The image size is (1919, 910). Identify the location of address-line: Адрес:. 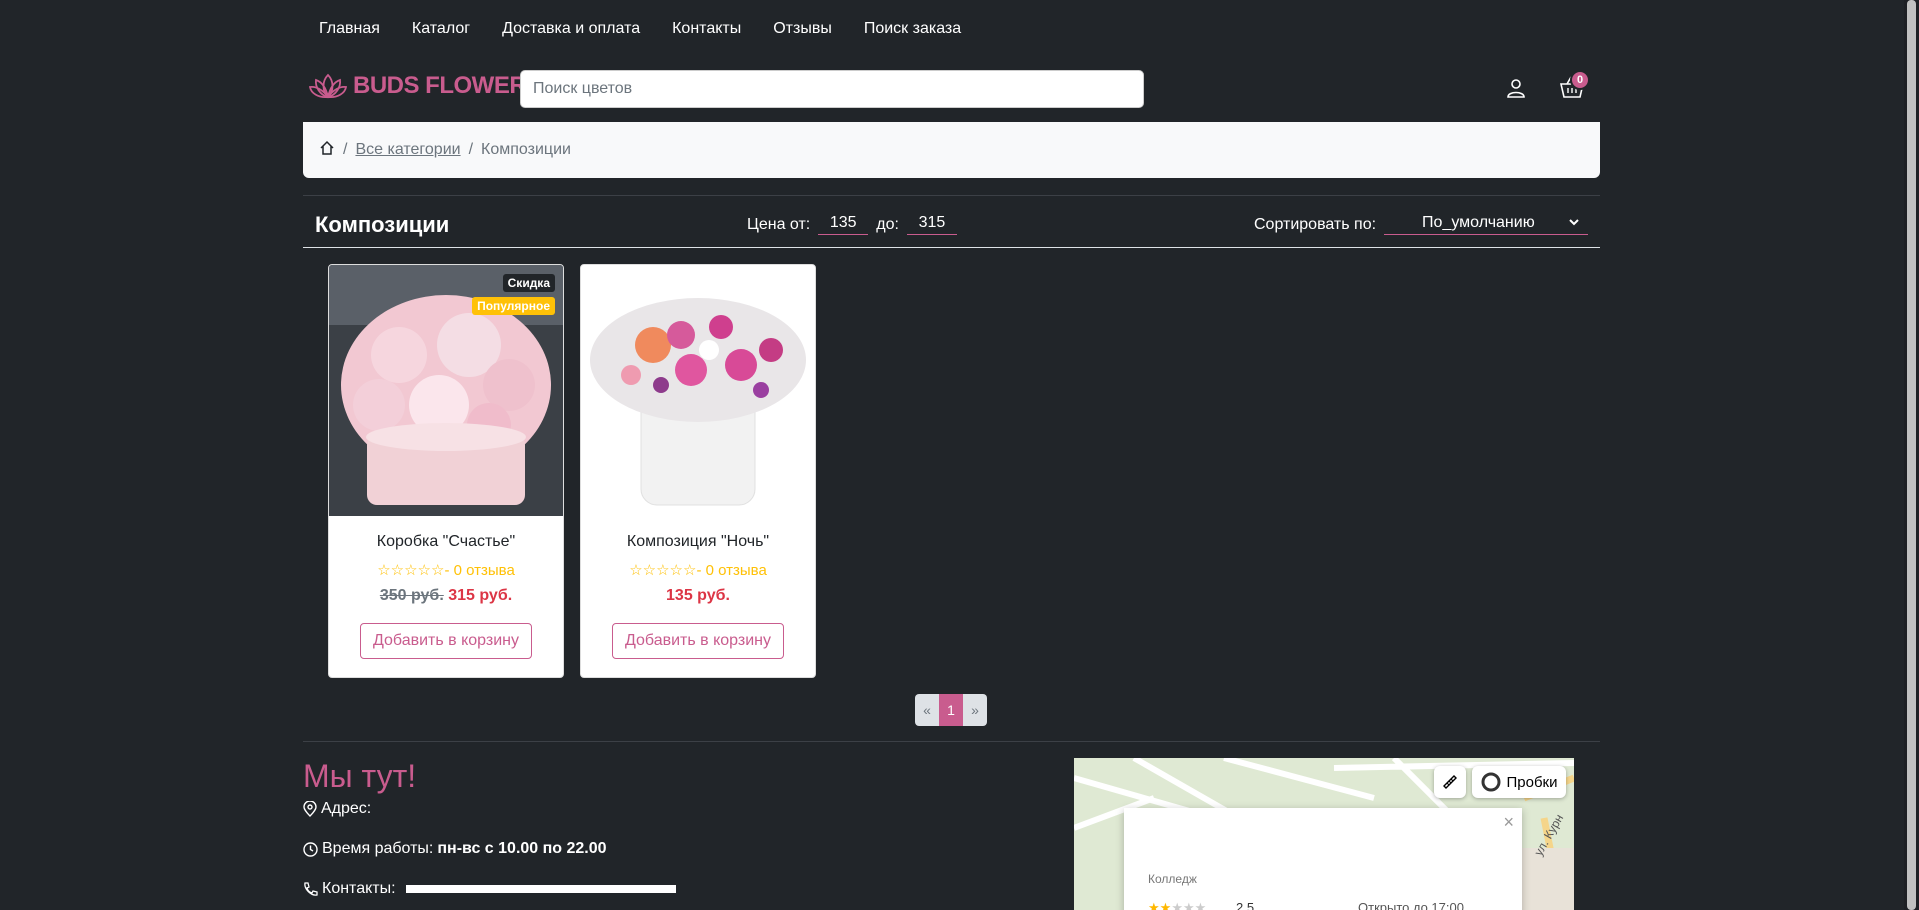
(337, 809).